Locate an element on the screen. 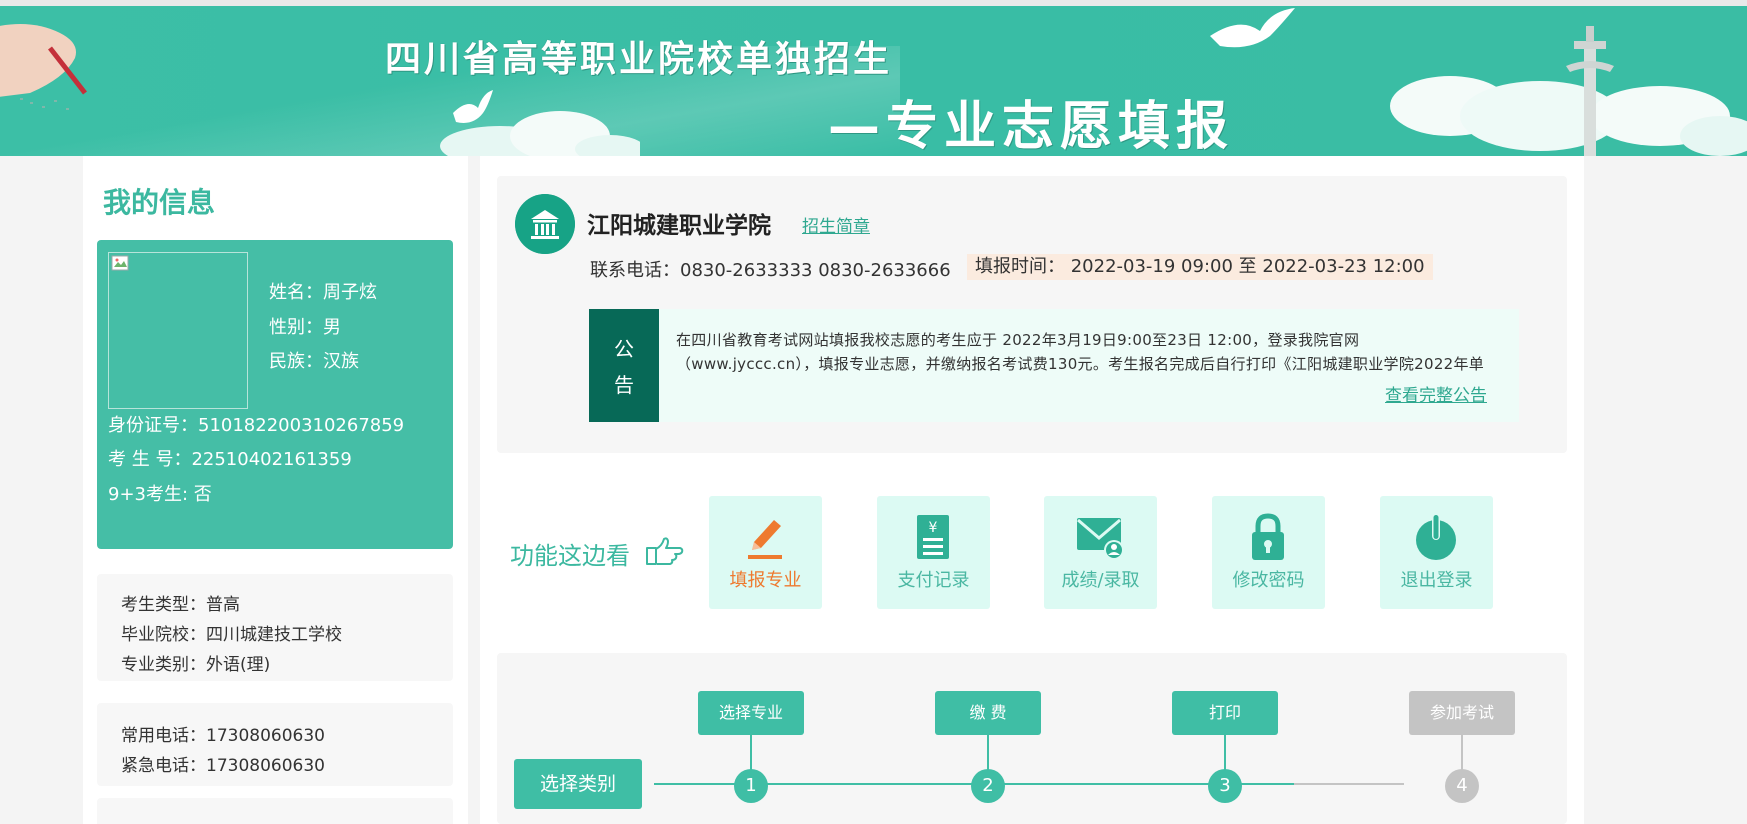  function-label: 退出登录 is located at coordinates (1436, 580).